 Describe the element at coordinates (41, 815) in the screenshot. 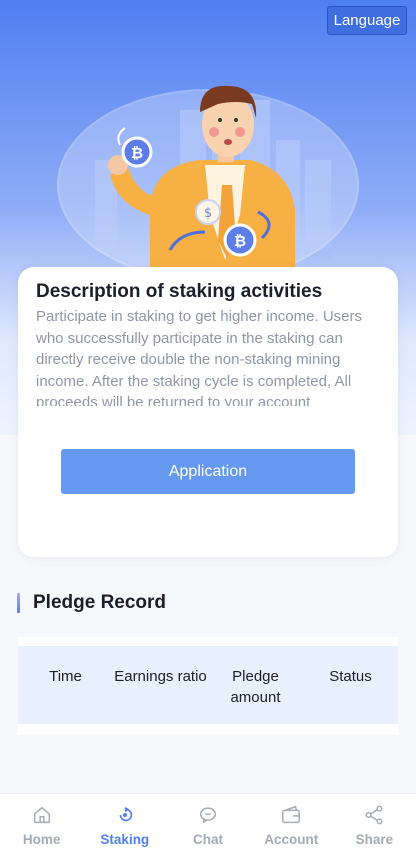

I see `home-icon` at that location.